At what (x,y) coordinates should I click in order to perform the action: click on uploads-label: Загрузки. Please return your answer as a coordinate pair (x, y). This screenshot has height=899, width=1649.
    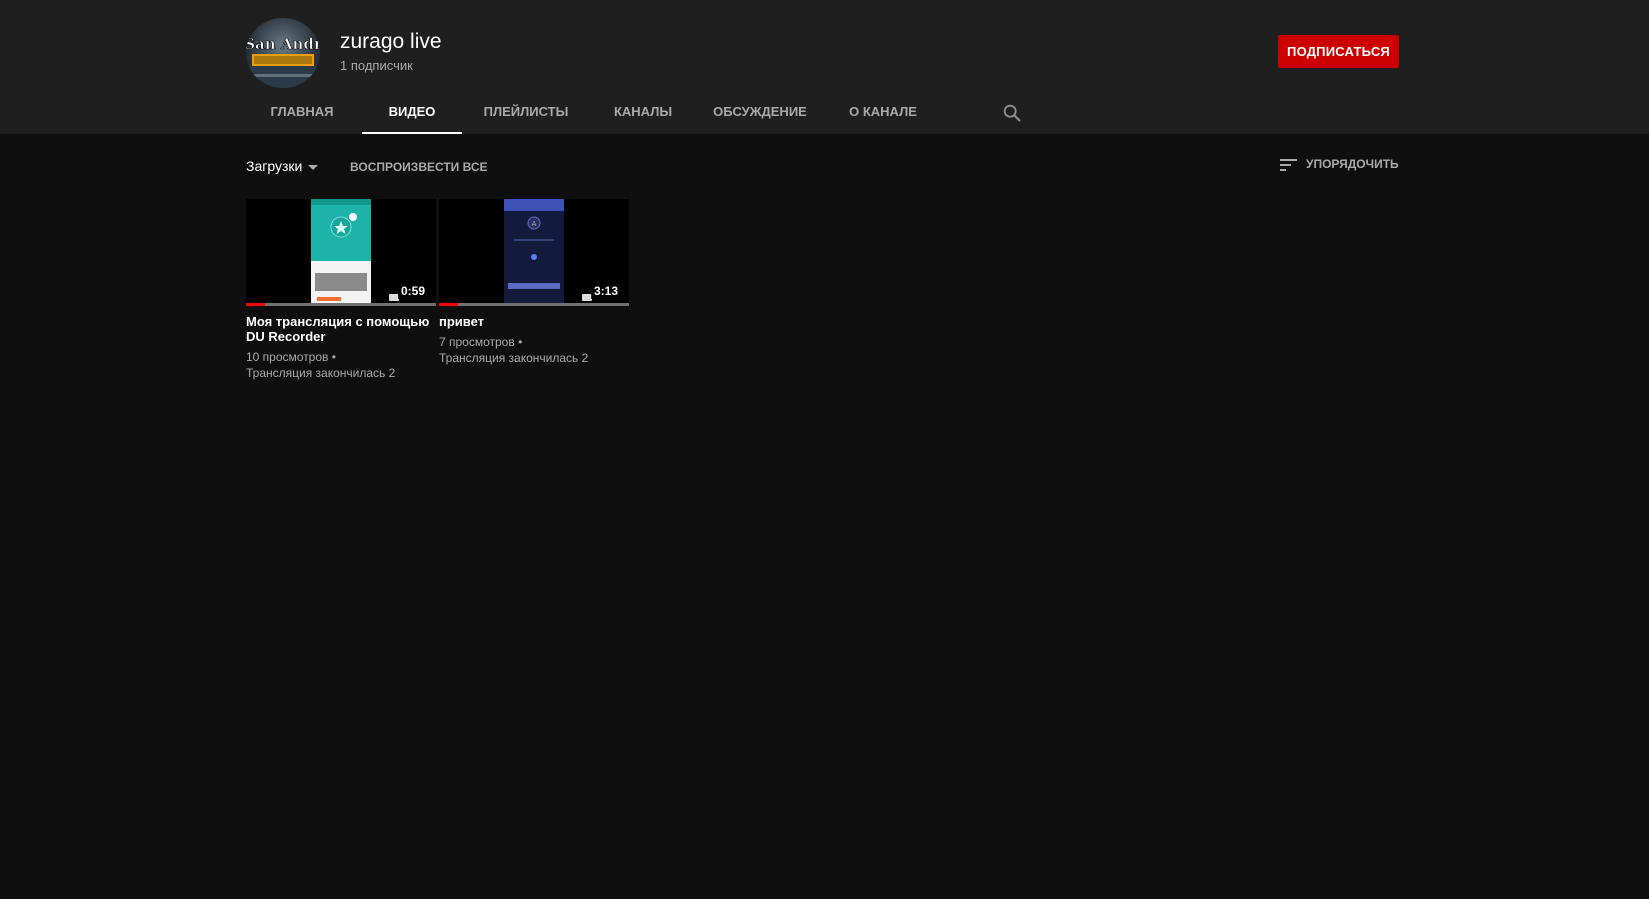
    Looking at the image, I should click on (274, 166).